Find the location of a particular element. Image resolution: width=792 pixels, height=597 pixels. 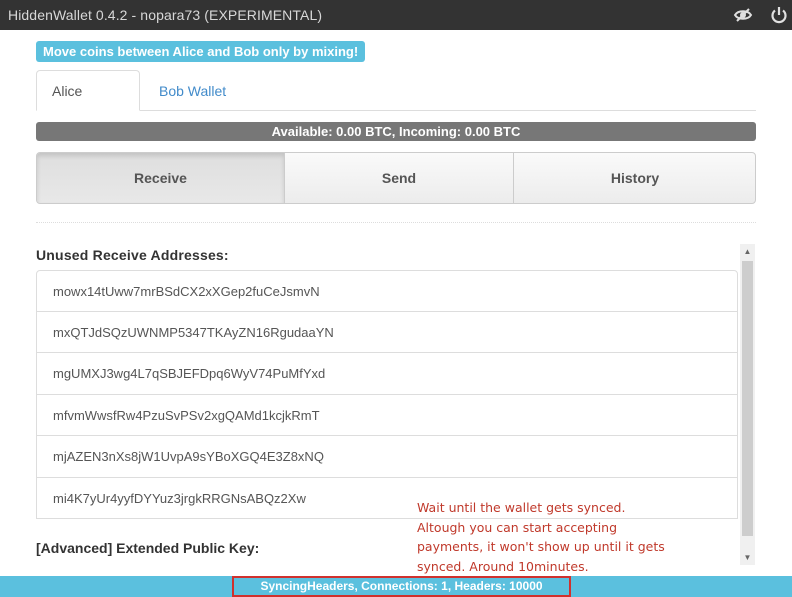

scroll-down-icon: ▼ is located at coordinates (747, 557).